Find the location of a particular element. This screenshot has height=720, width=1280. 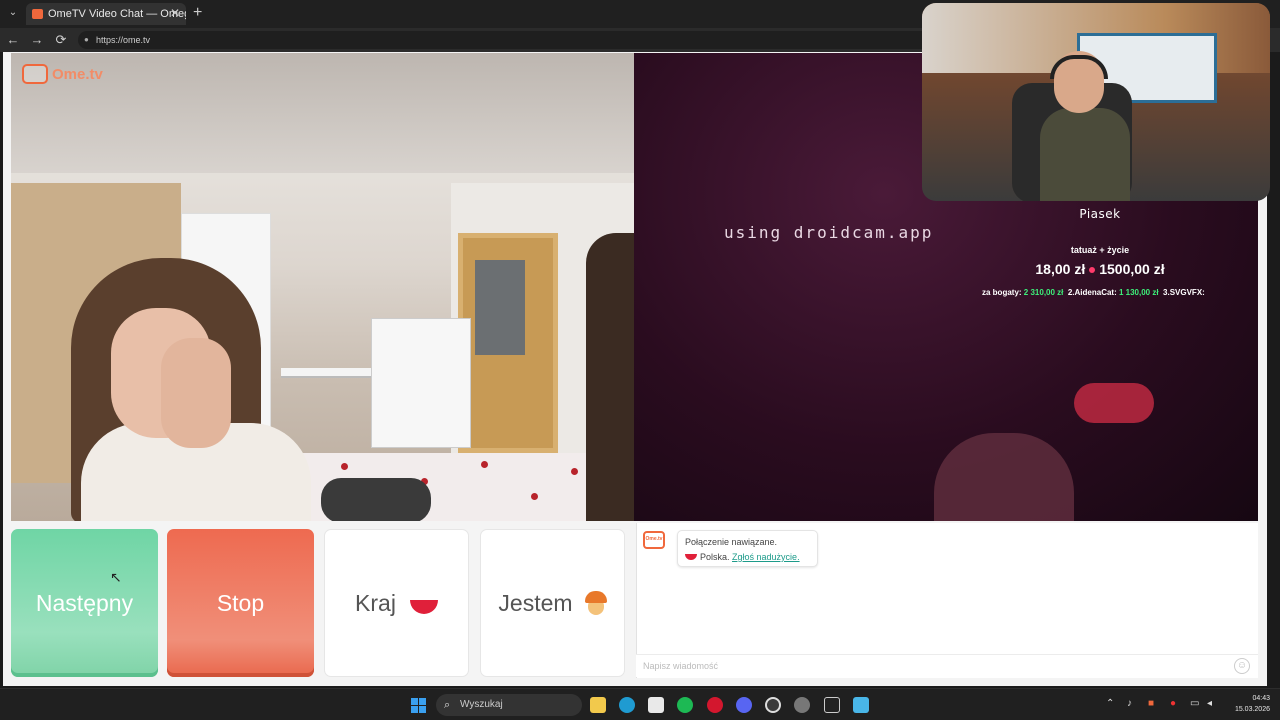

reload-icon: ⟳ is located at coordinates (61, 40).